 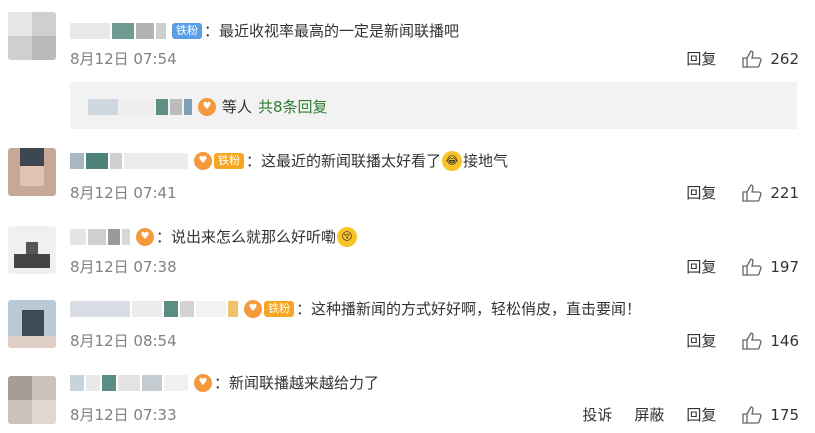 I want to click on comment-actions: 回复 197, so click(x=731, y=266).